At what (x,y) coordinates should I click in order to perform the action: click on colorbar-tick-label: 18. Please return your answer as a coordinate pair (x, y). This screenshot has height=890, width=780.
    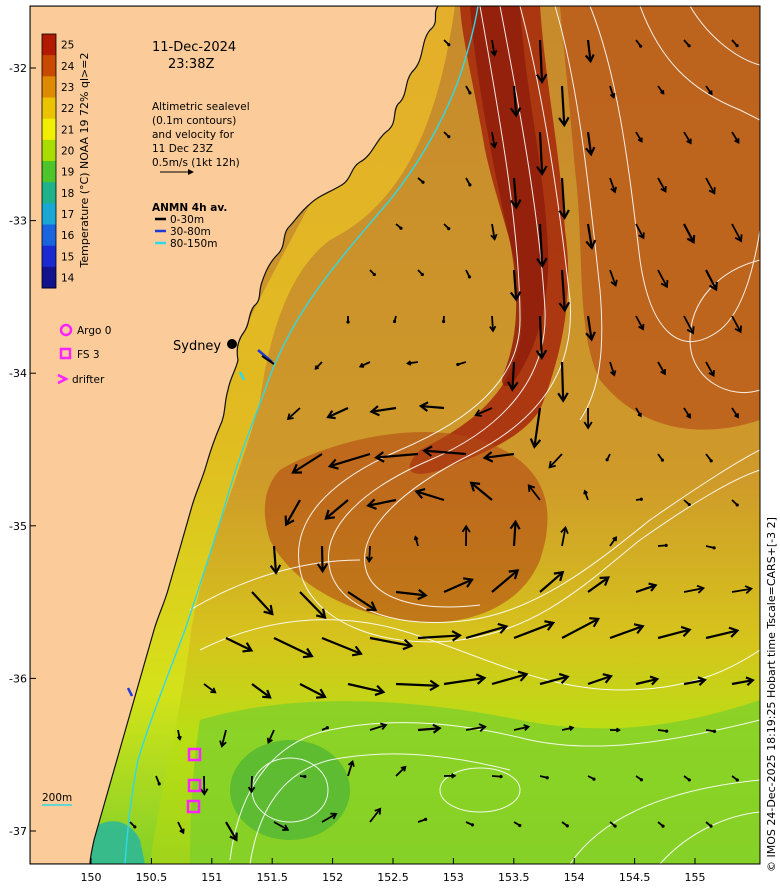
    Looking at the image, I should click on (67, 194).